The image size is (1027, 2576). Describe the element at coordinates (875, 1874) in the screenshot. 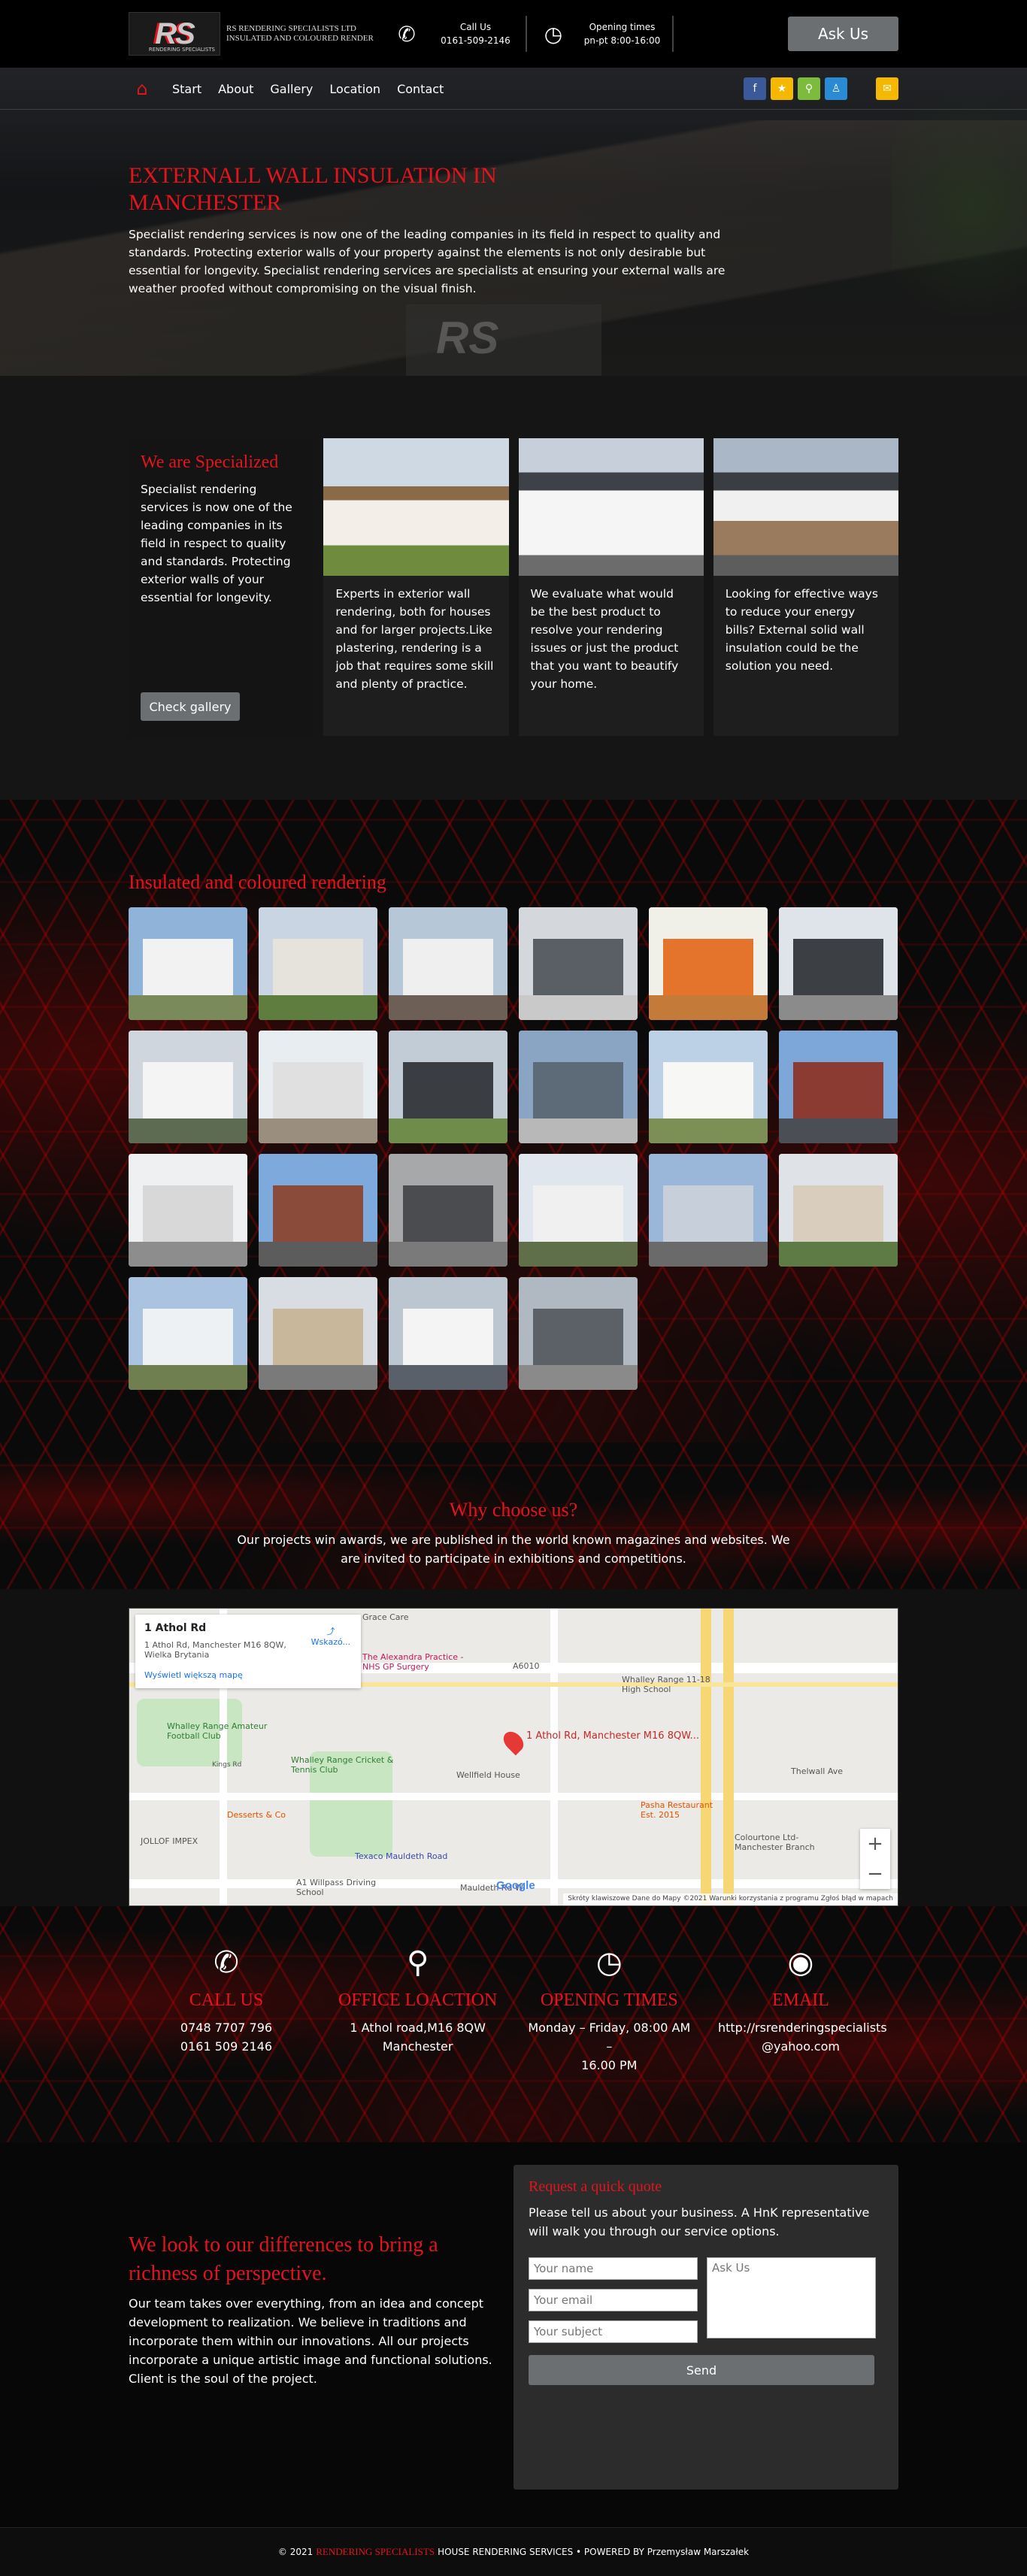

I see `zoom-out-button: −` at that location.